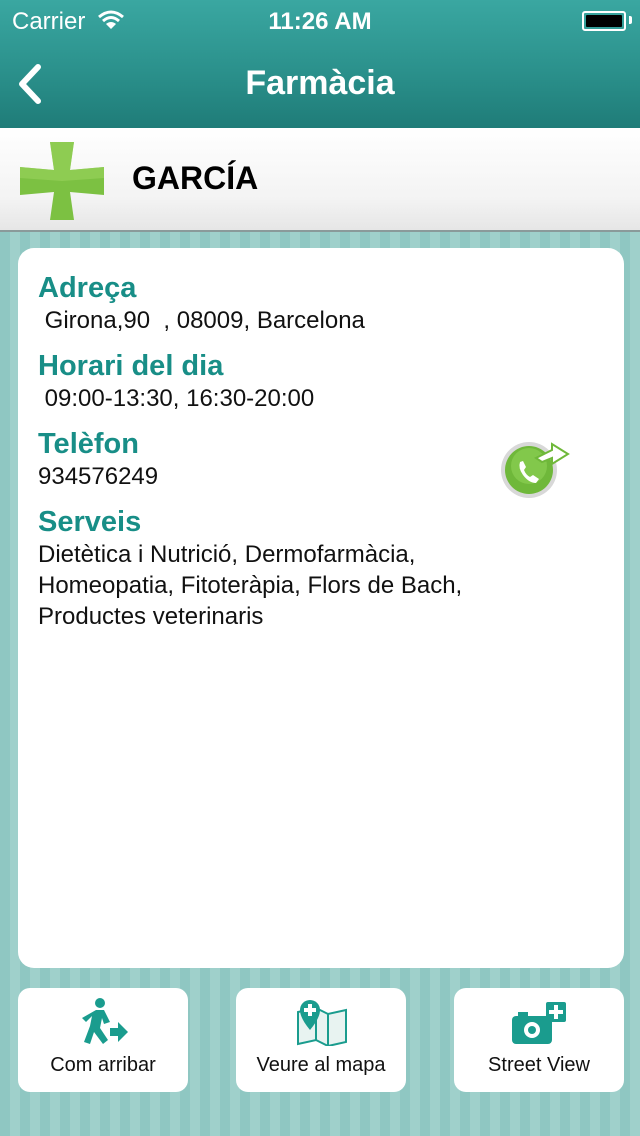 The width and height of the screenshot is (640, 1136). I want to click on pharmacy-name: GARCÍA, so click(195, 178).